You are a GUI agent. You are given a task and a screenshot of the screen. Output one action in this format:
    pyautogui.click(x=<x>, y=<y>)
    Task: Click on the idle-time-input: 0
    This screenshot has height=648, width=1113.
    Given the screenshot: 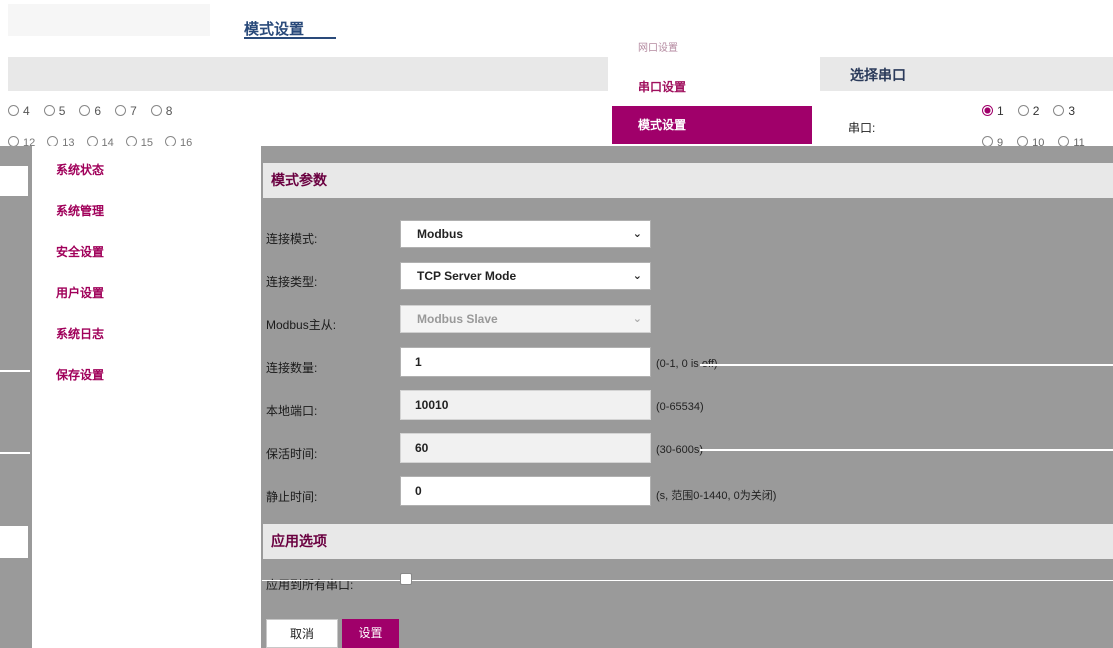 What is the action you would take?
    pyautogui.click(x=525, y=491)
    